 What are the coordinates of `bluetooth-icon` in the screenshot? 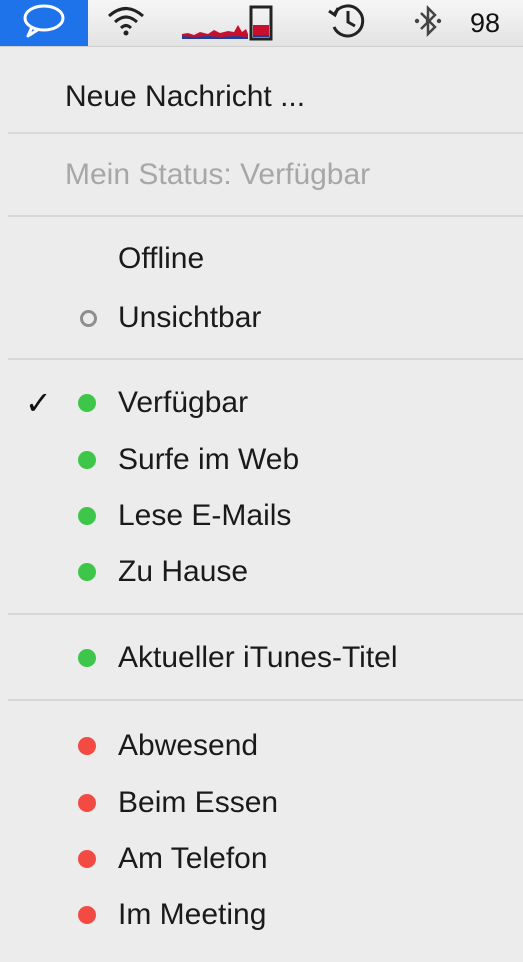 It's located at (428, 23).